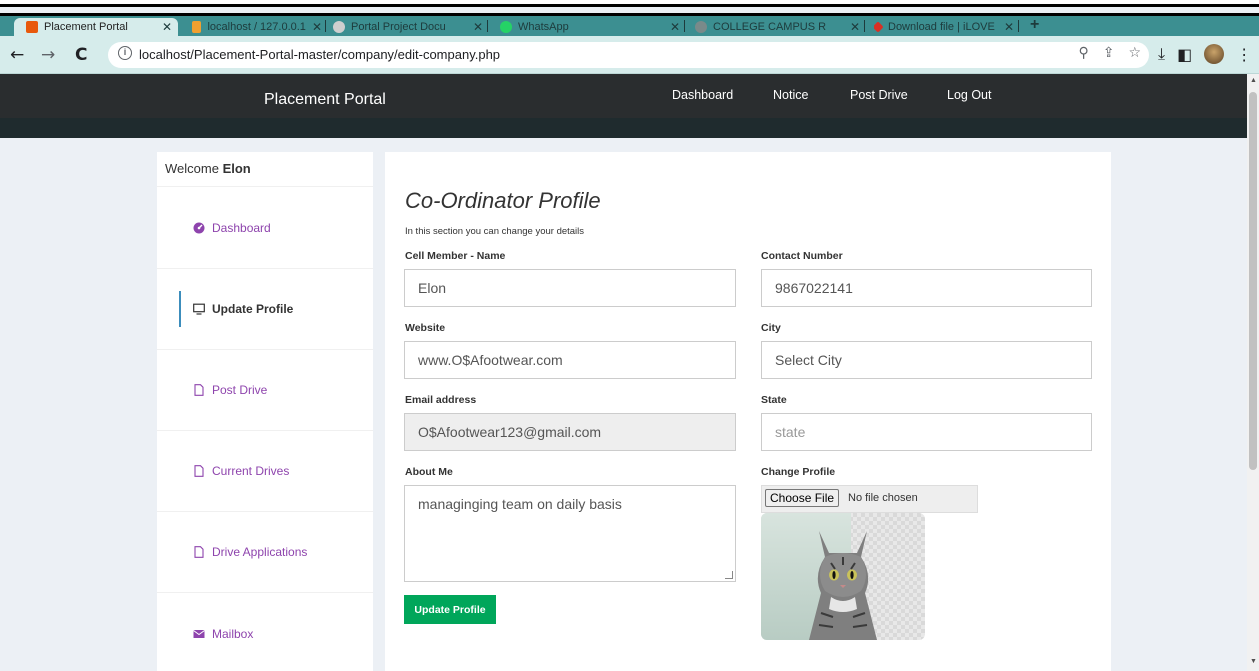 This screenshot has height=671, width=1259. I want to click on sidebar-item-label: Drive Applications, so click(260, 552).